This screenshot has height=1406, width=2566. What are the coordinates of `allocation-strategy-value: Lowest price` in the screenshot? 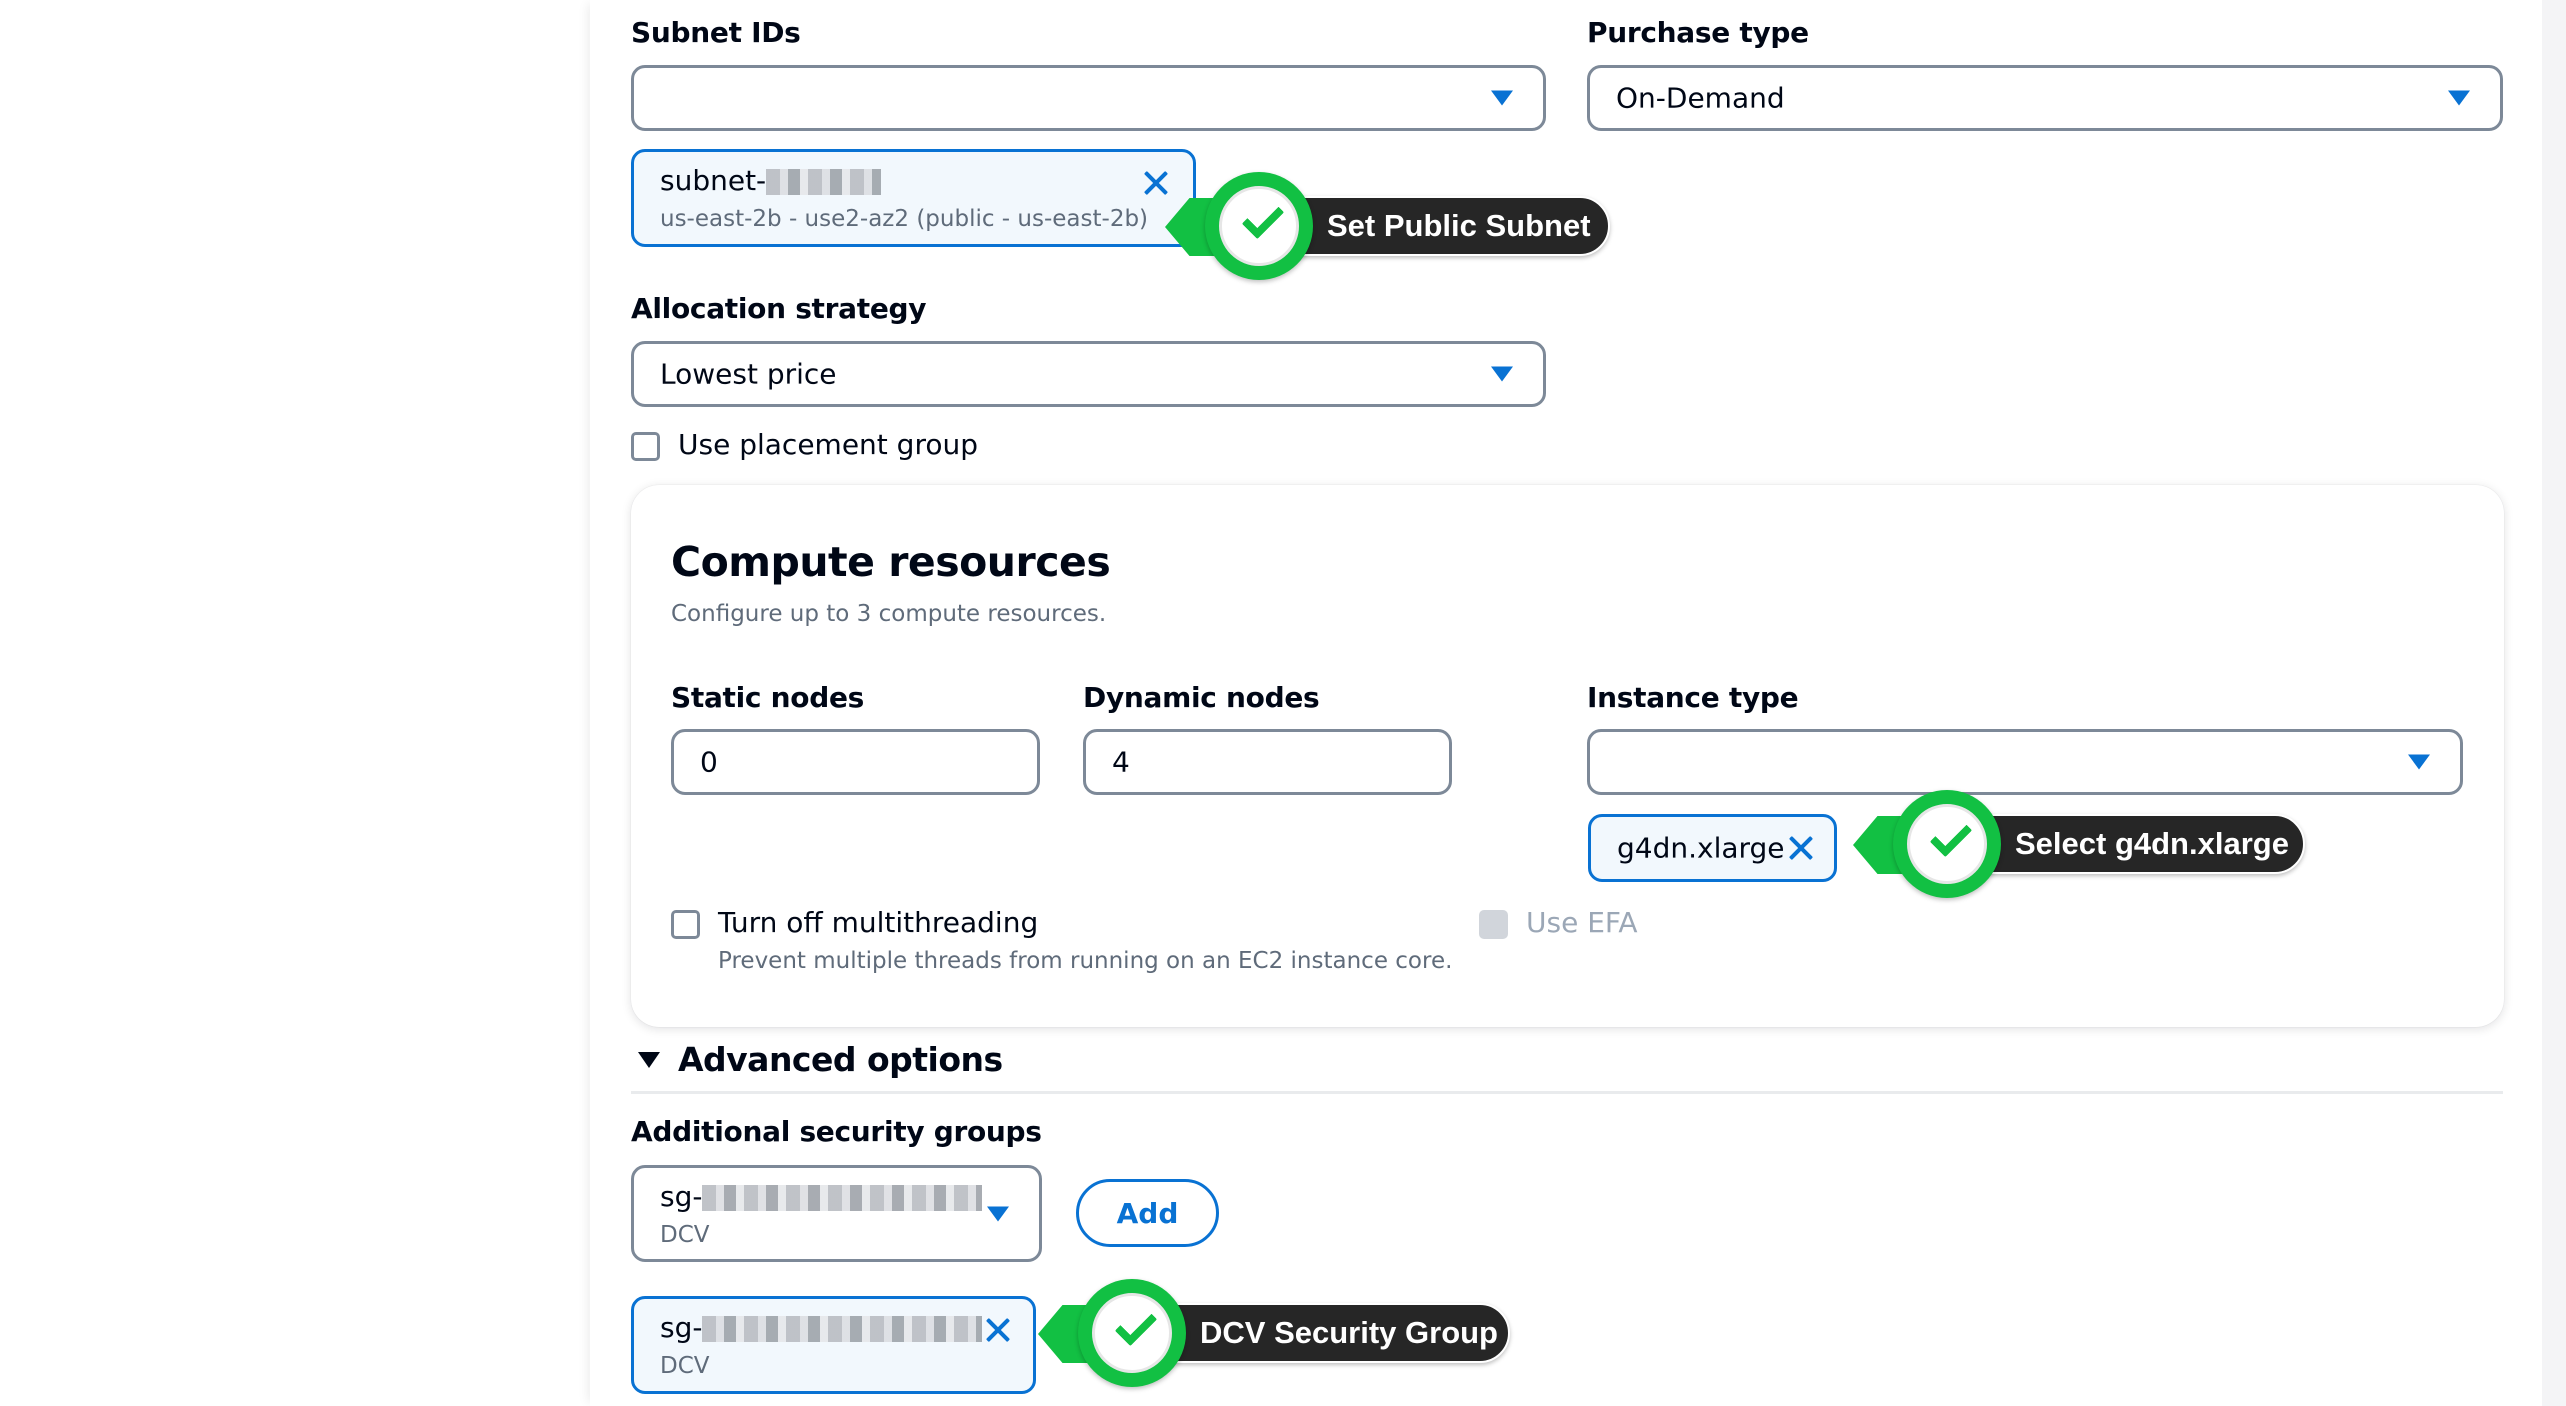 It's located at (748, 374).